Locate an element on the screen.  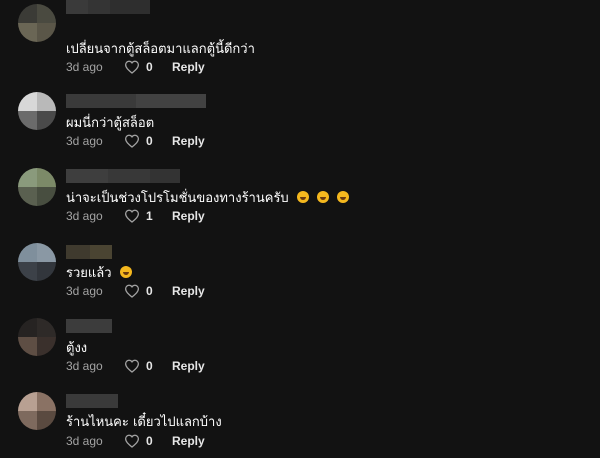
comment-text-content: น่าจะเป็นช่วงโปรโมชั่นของทางร้านครับ is located at coordinates (177, 198).